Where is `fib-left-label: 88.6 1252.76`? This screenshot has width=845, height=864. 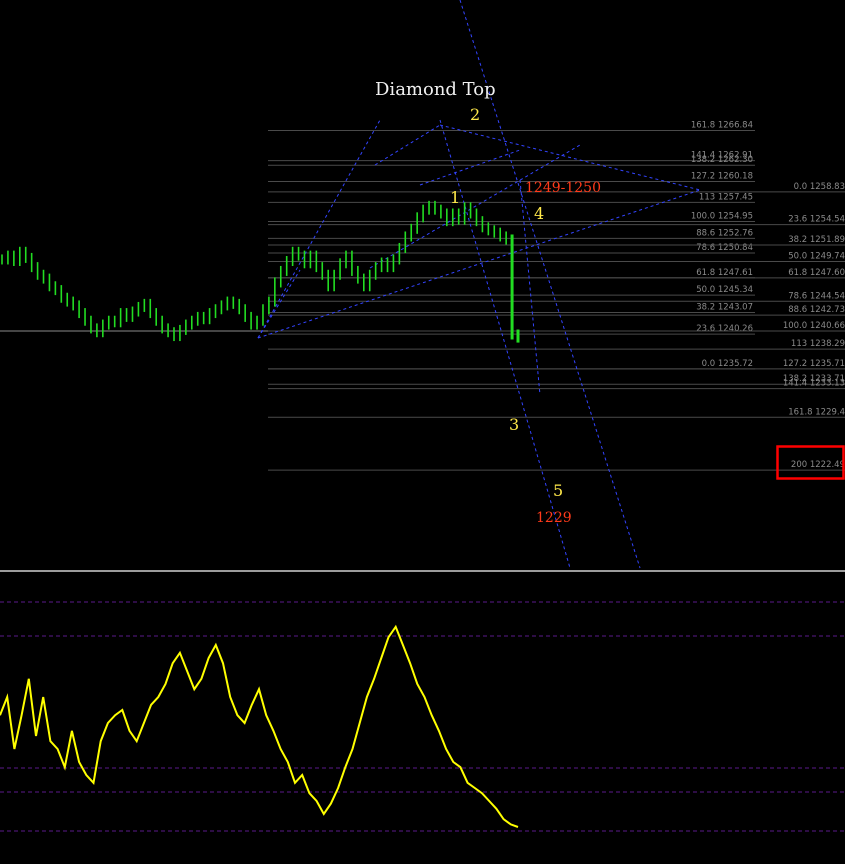
fib-left-label: 88.6 1252.76 is located at coordinates (724, 233).